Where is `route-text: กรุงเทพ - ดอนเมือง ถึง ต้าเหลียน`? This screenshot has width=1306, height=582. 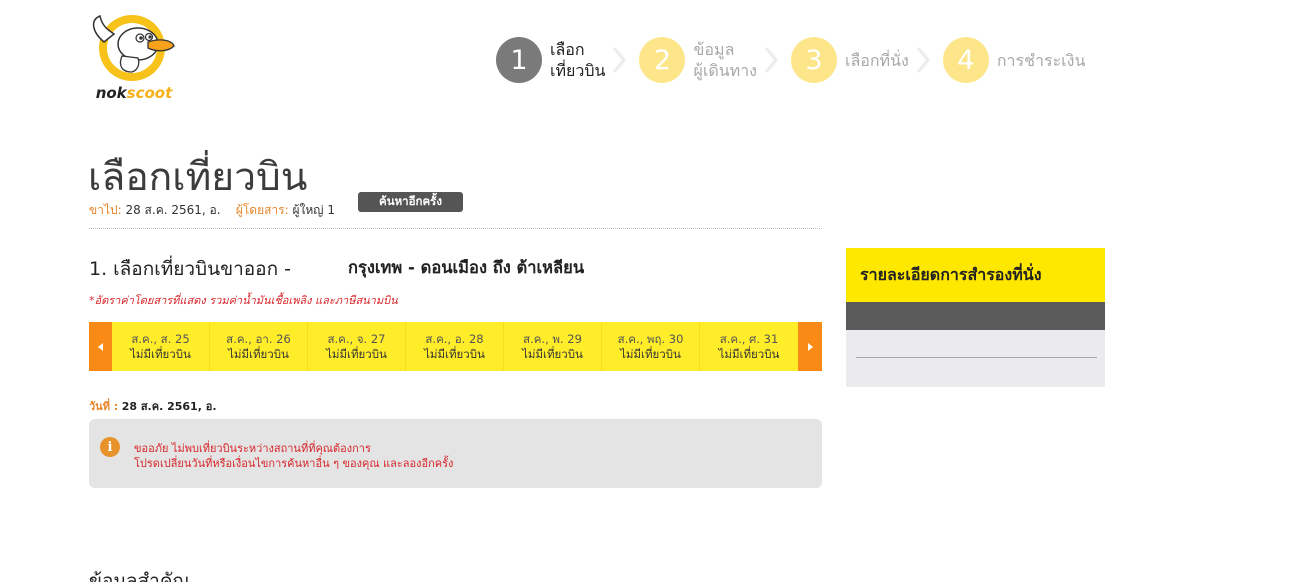
route-text: กรุงเทพ - ดอนเมือง ถึง ต้าเหลียน is located at coordinates (466, 267).